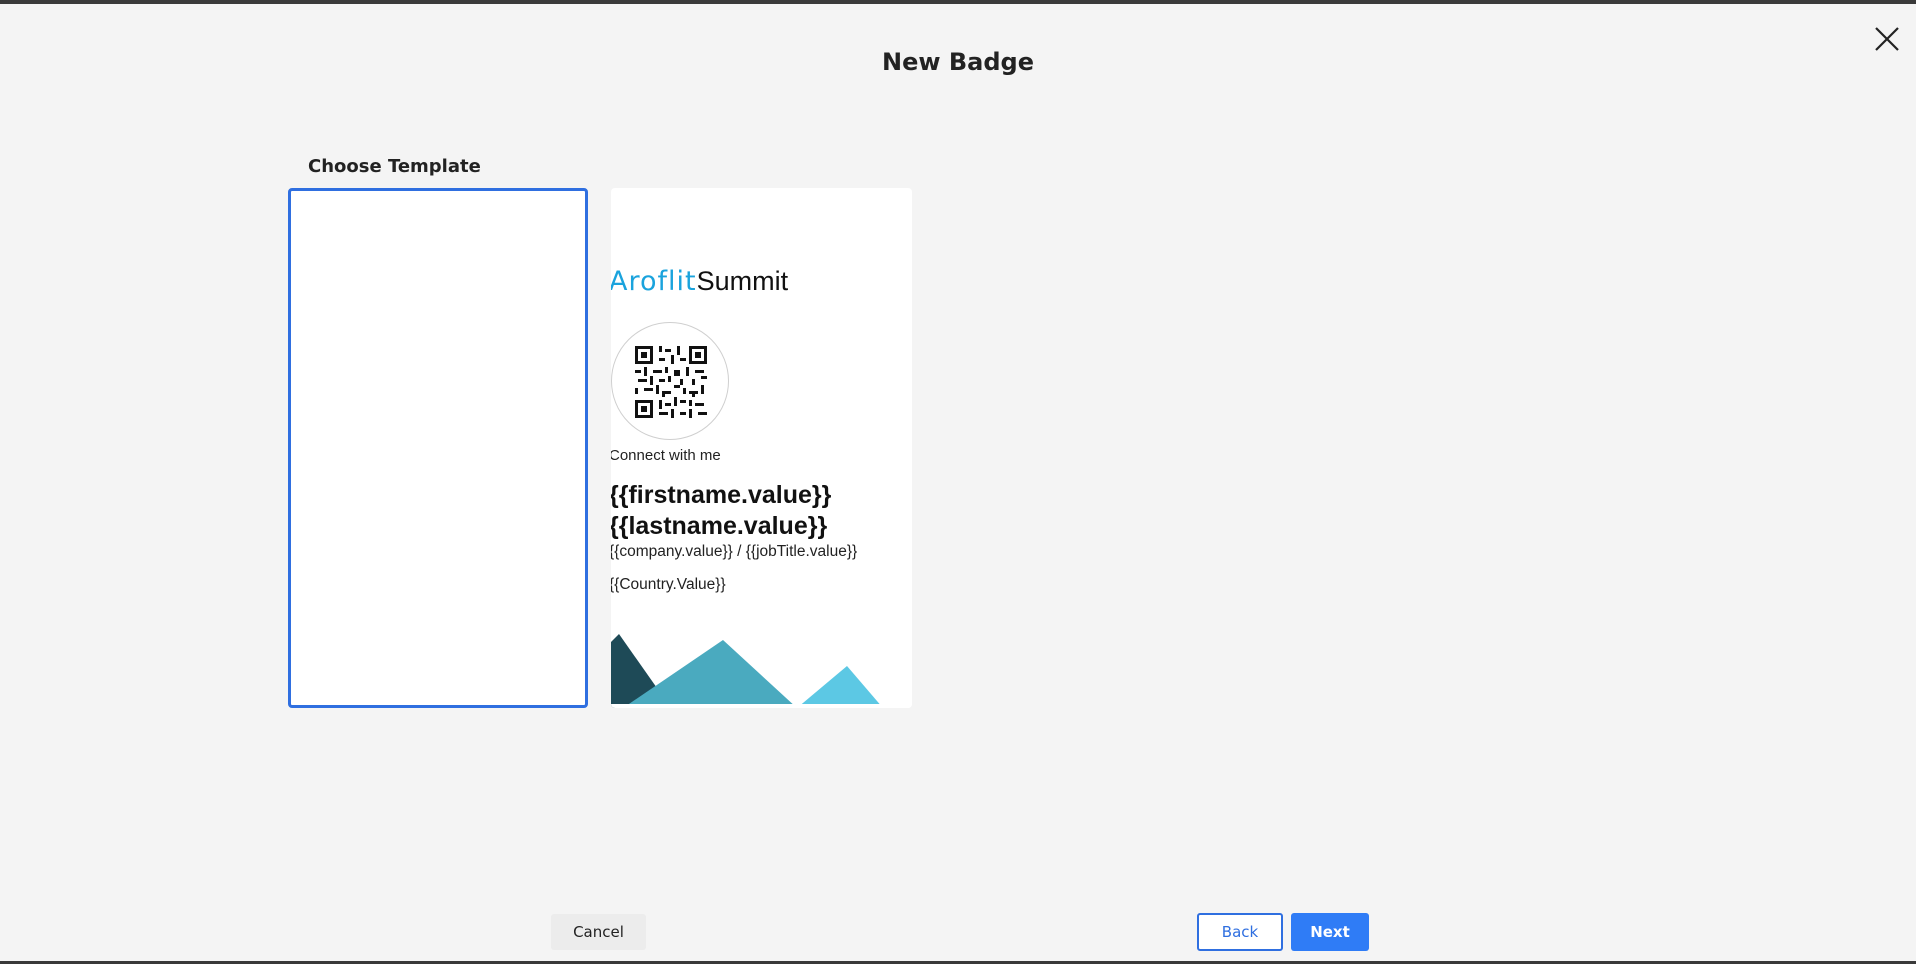  I want to click on firstname-placeholder: {{firstname.value}}, so click(721, 495).